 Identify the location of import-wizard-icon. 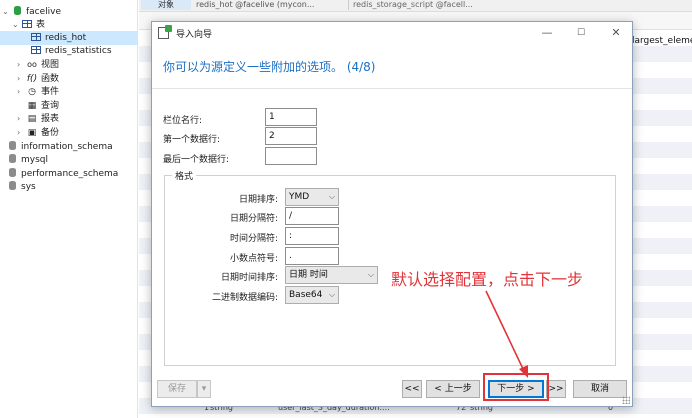
(165, 32).